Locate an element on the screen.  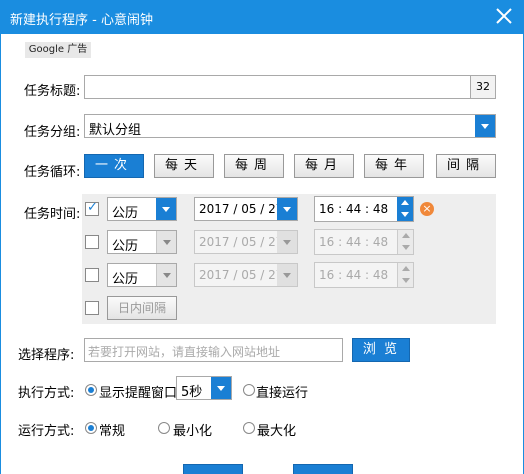
task-time-label: 任务时间: is located at coordinates (52, 214).